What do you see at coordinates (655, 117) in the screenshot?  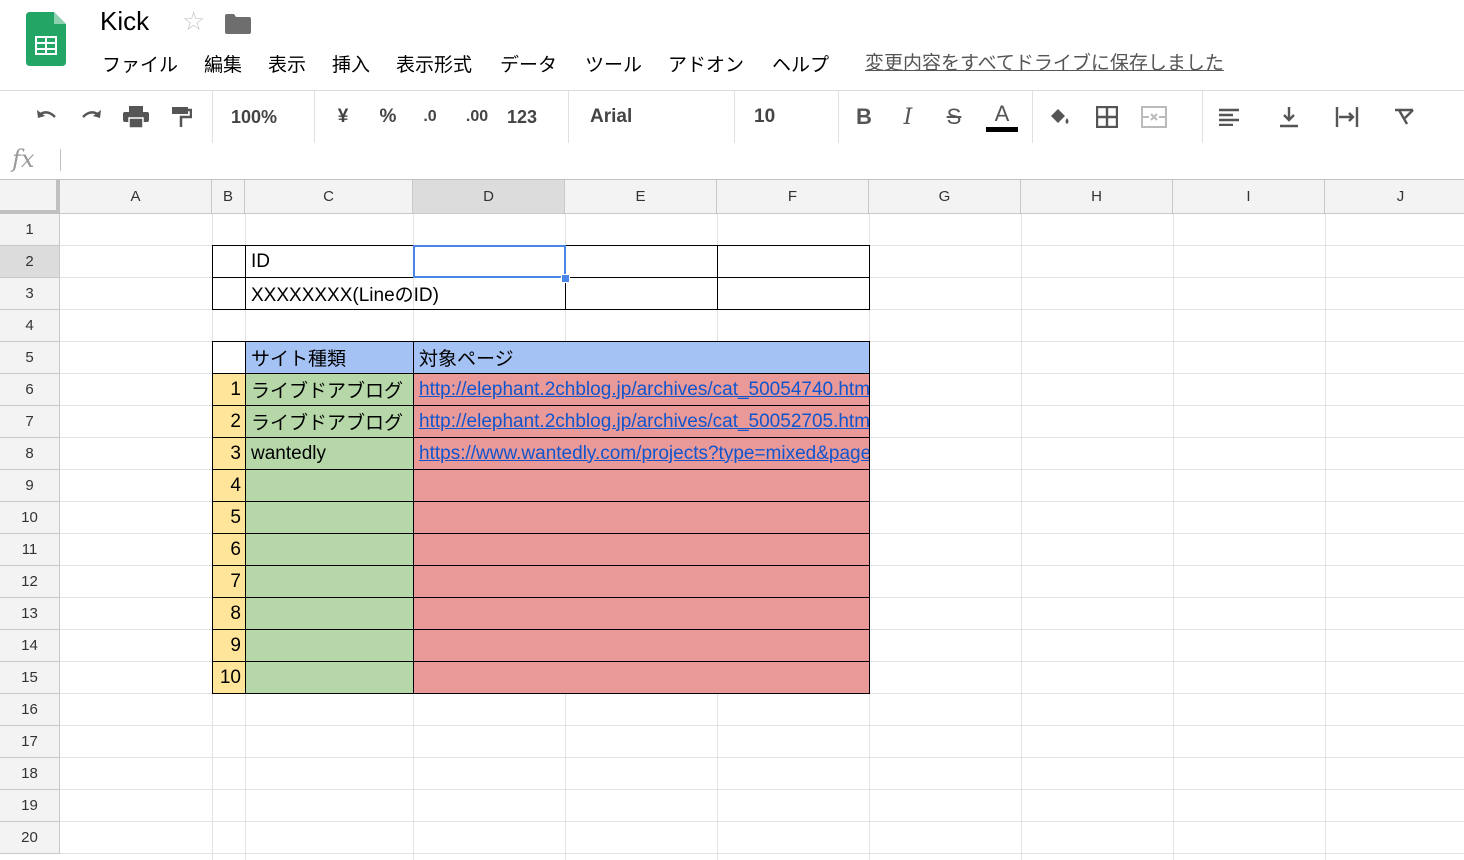 I see `font-family-select: Arial` at bounding box center [655, 117].